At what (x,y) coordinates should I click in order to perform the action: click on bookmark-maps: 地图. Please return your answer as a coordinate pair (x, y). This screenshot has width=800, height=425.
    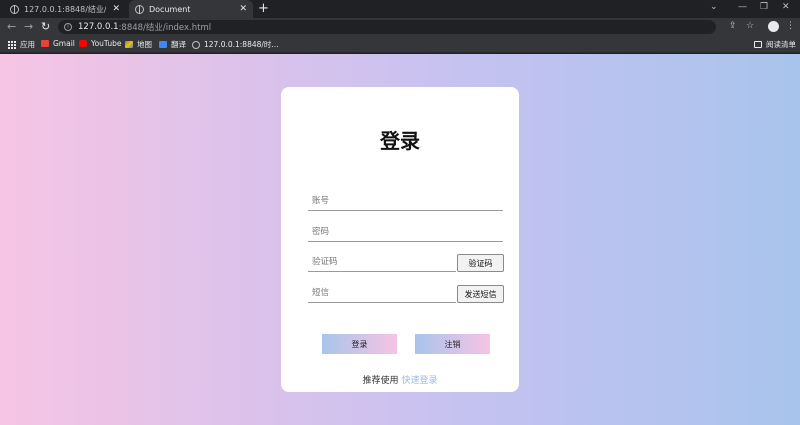
    Looking at the image, I should click on (138, 44).